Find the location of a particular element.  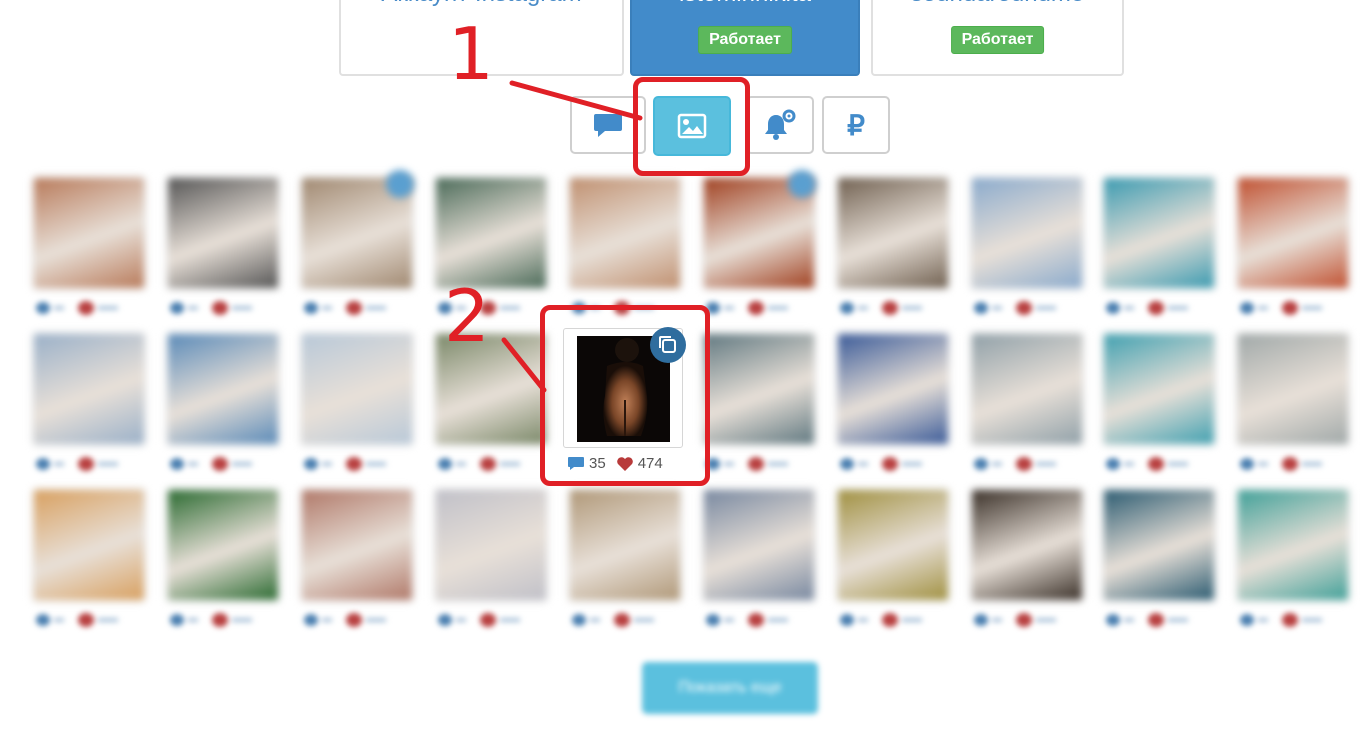

bell-gear-icon is located at coordinates (780, 124).